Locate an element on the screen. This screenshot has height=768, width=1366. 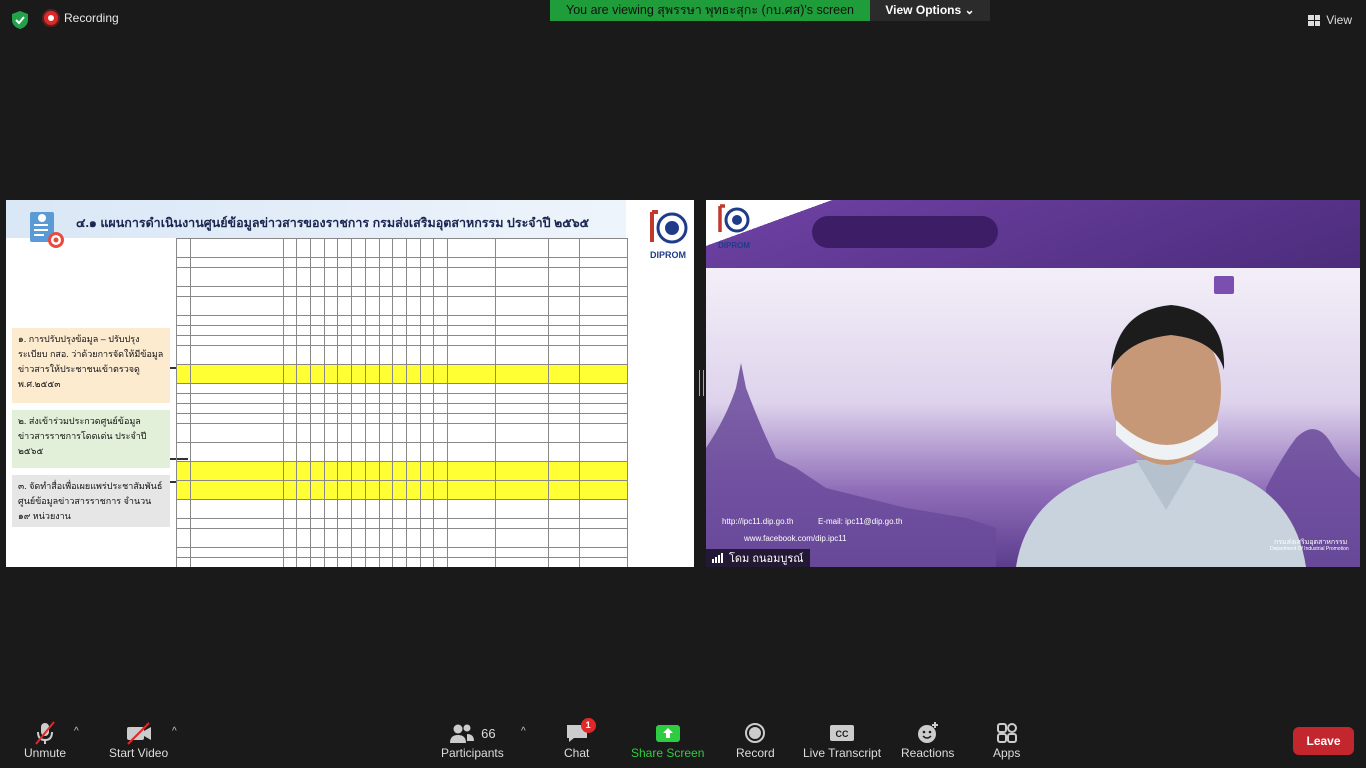
live-transcript-button: CC Live Transcript is located at coordinates (842, 740).